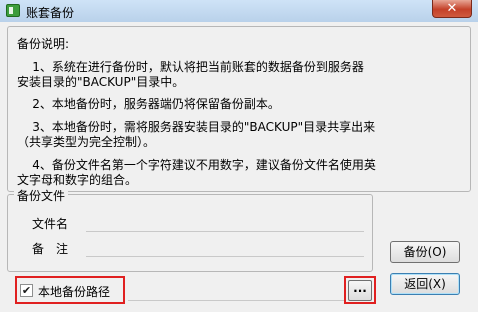 Image resolution: width=478 pixels, height=312 pixels. What do you see at coordinates (452, 9) in the screenshot?
I see `close-button: ✕` at bounding box center [452, 9].